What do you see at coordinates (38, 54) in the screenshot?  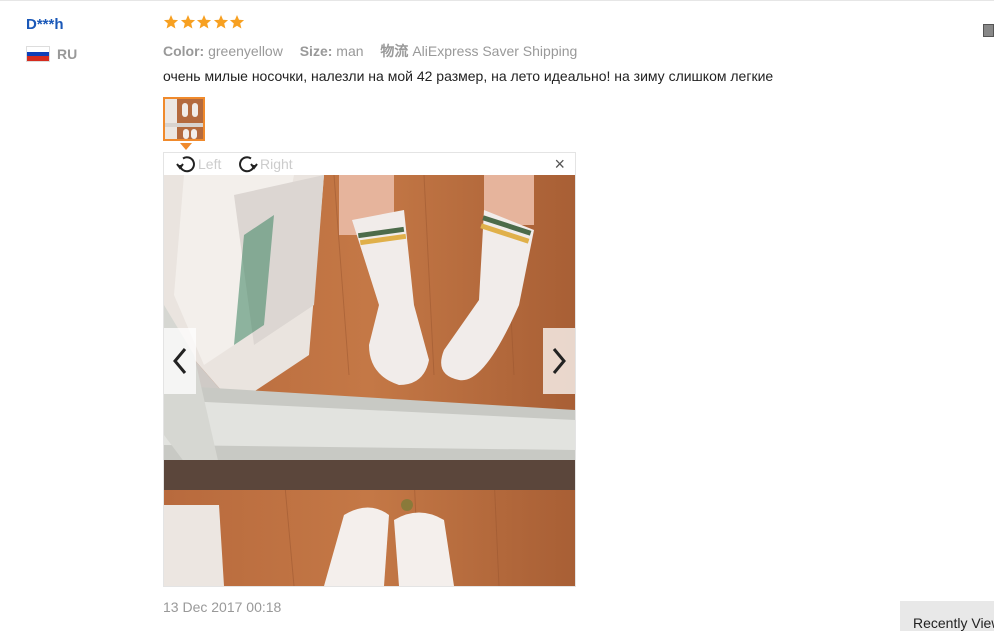 I see `russia-flag-icon` at bounding box center [38, 54].